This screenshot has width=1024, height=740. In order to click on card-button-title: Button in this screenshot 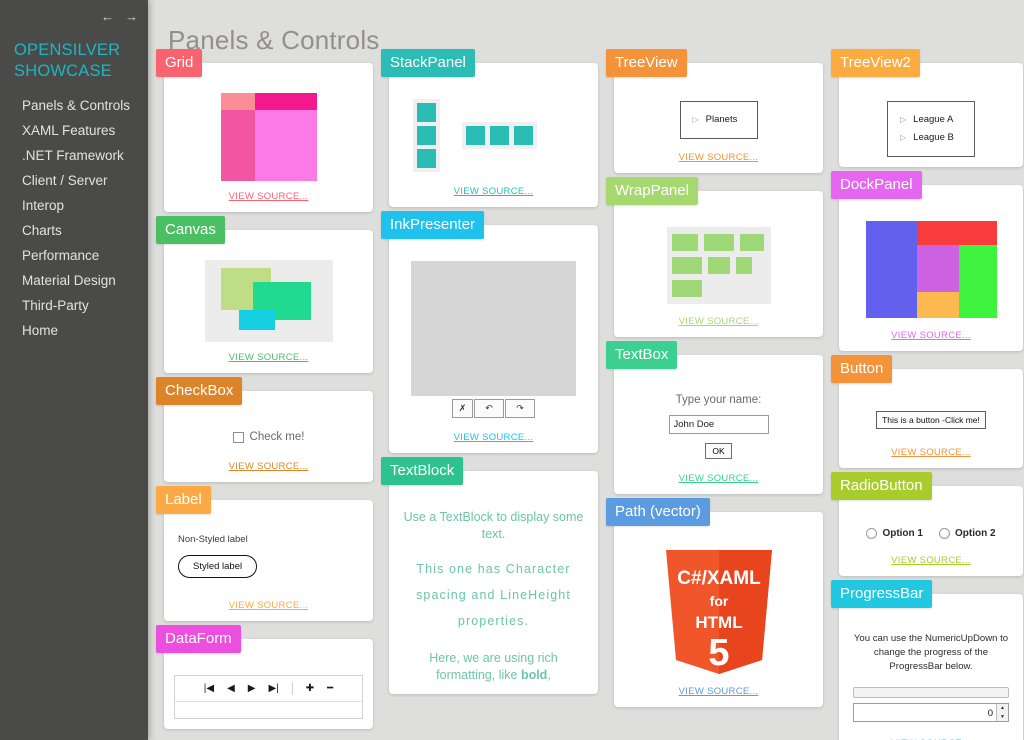, I will do `click(862, 369)`.